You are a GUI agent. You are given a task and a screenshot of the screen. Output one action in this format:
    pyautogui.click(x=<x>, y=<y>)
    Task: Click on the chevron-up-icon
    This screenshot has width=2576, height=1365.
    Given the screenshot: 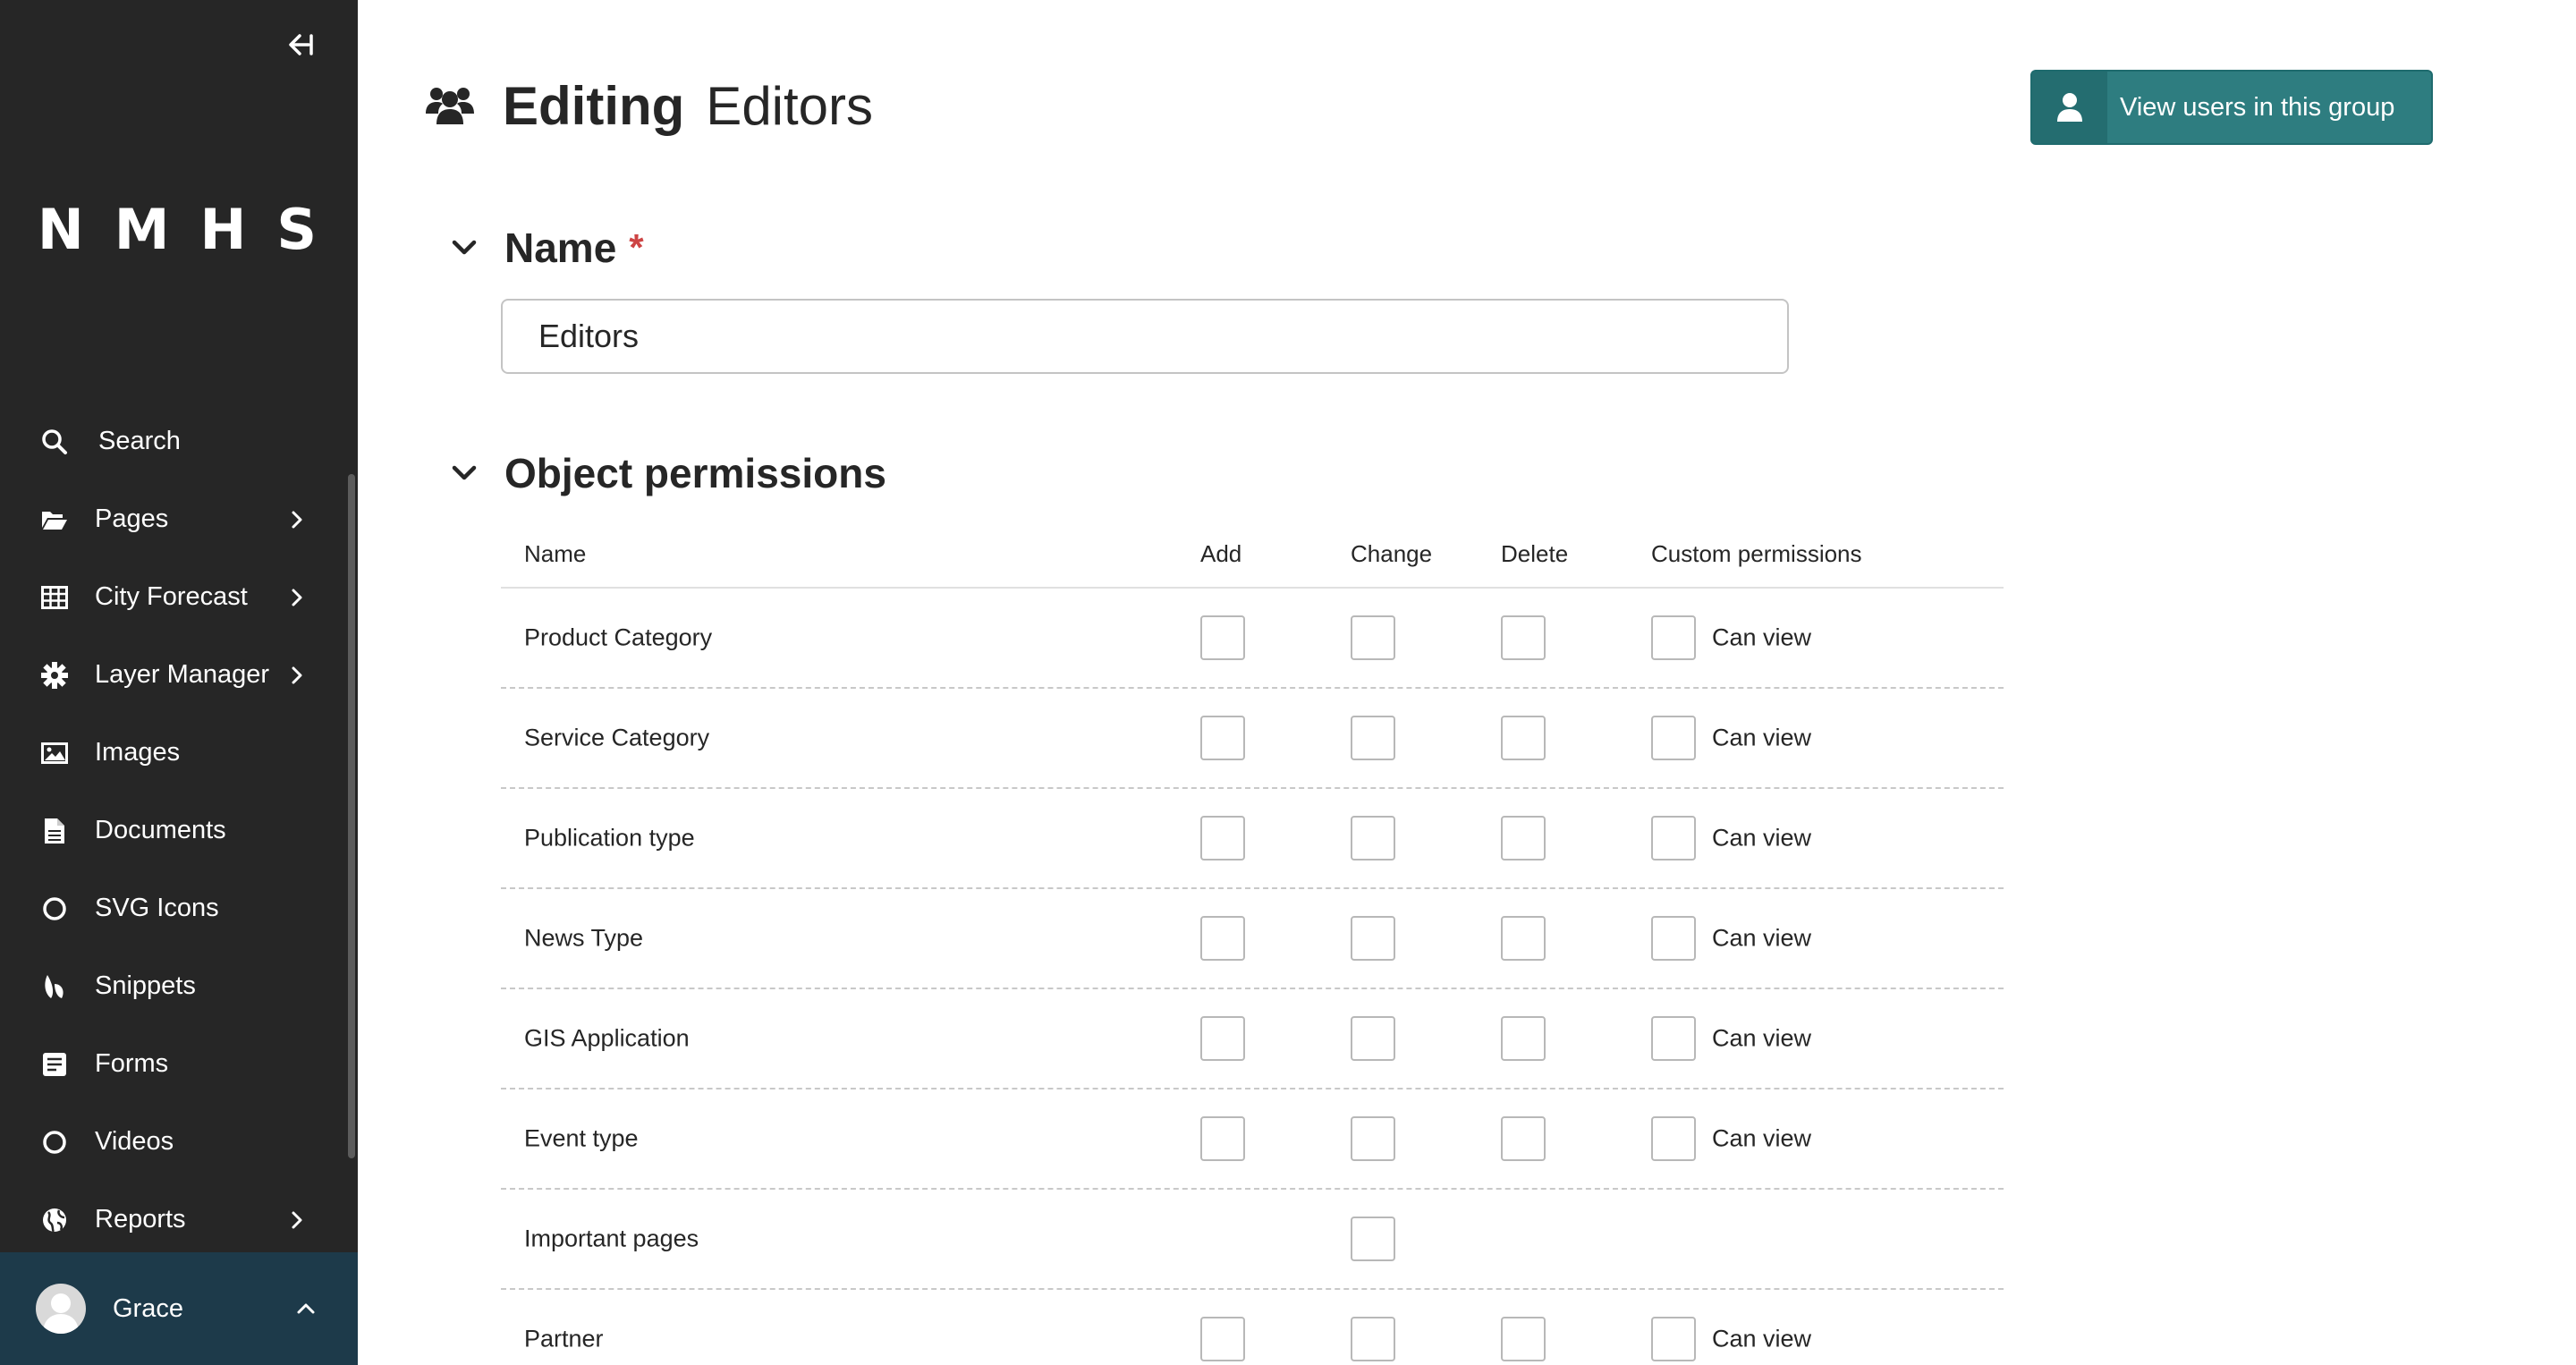 What is the action you would take?
    pyautogui.click(x=306, y=1308)
    